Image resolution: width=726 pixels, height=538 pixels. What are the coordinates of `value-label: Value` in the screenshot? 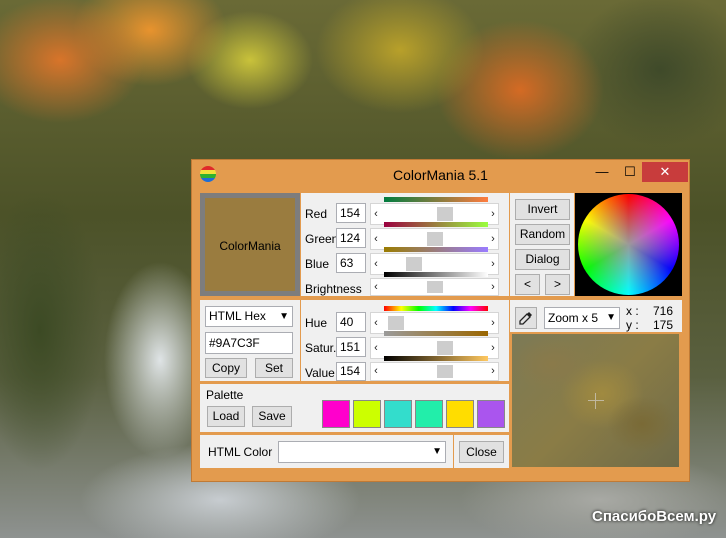 It's located at (320, 373).